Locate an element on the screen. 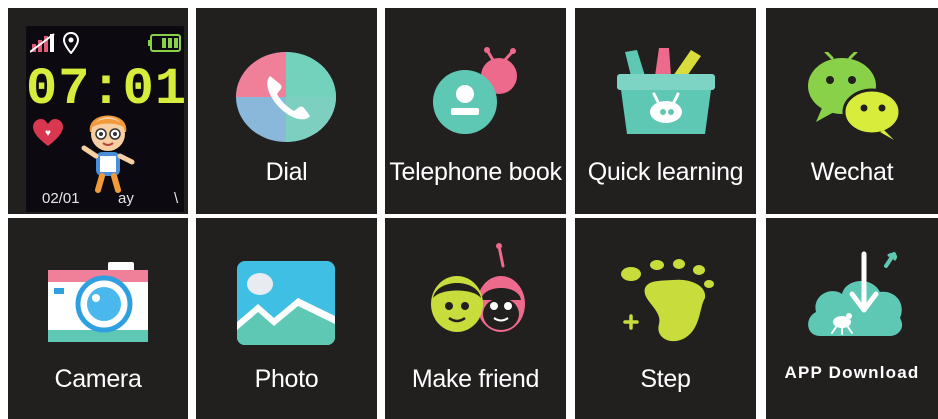 This screenshot has width=938, height=419. app-label: Photo is located at coordinates (286, 379).